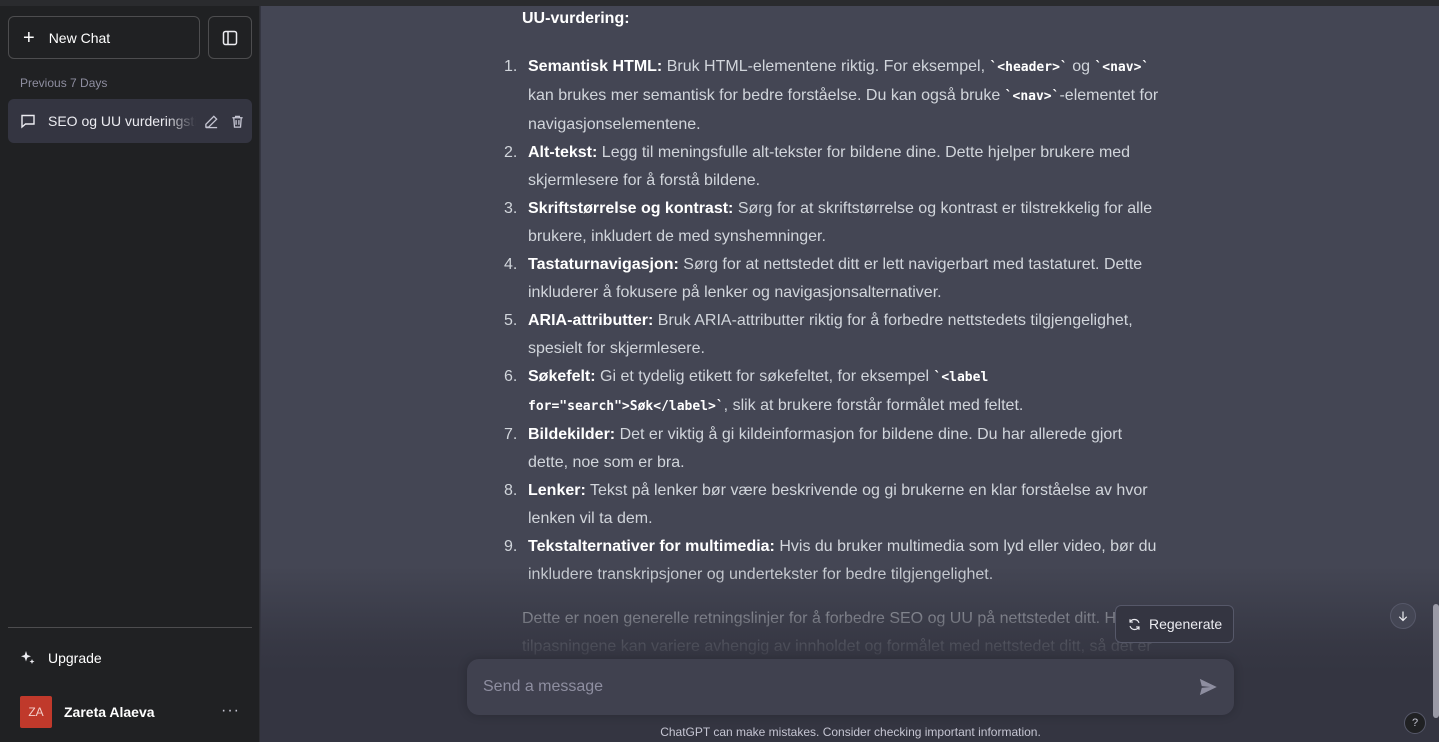 Image resolution: width=1439 pixels, height=742 pixels. I want to click on item-title: Tekstalternativer for multimedia:, so click(651, 546).